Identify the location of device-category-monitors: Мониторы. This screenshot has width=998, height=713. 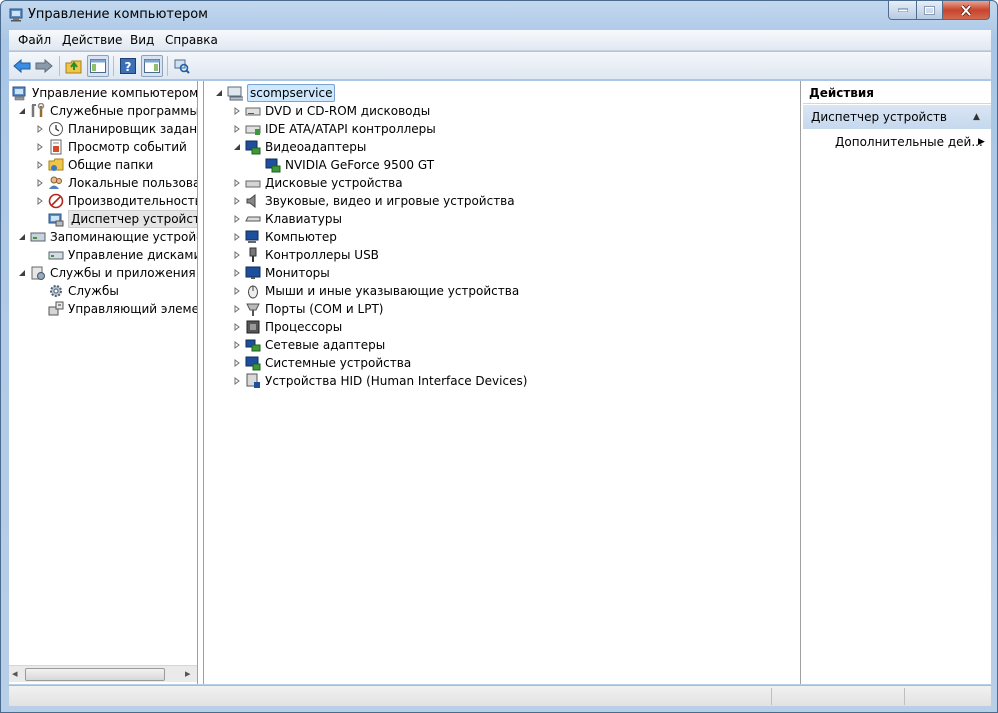
(281, 273).